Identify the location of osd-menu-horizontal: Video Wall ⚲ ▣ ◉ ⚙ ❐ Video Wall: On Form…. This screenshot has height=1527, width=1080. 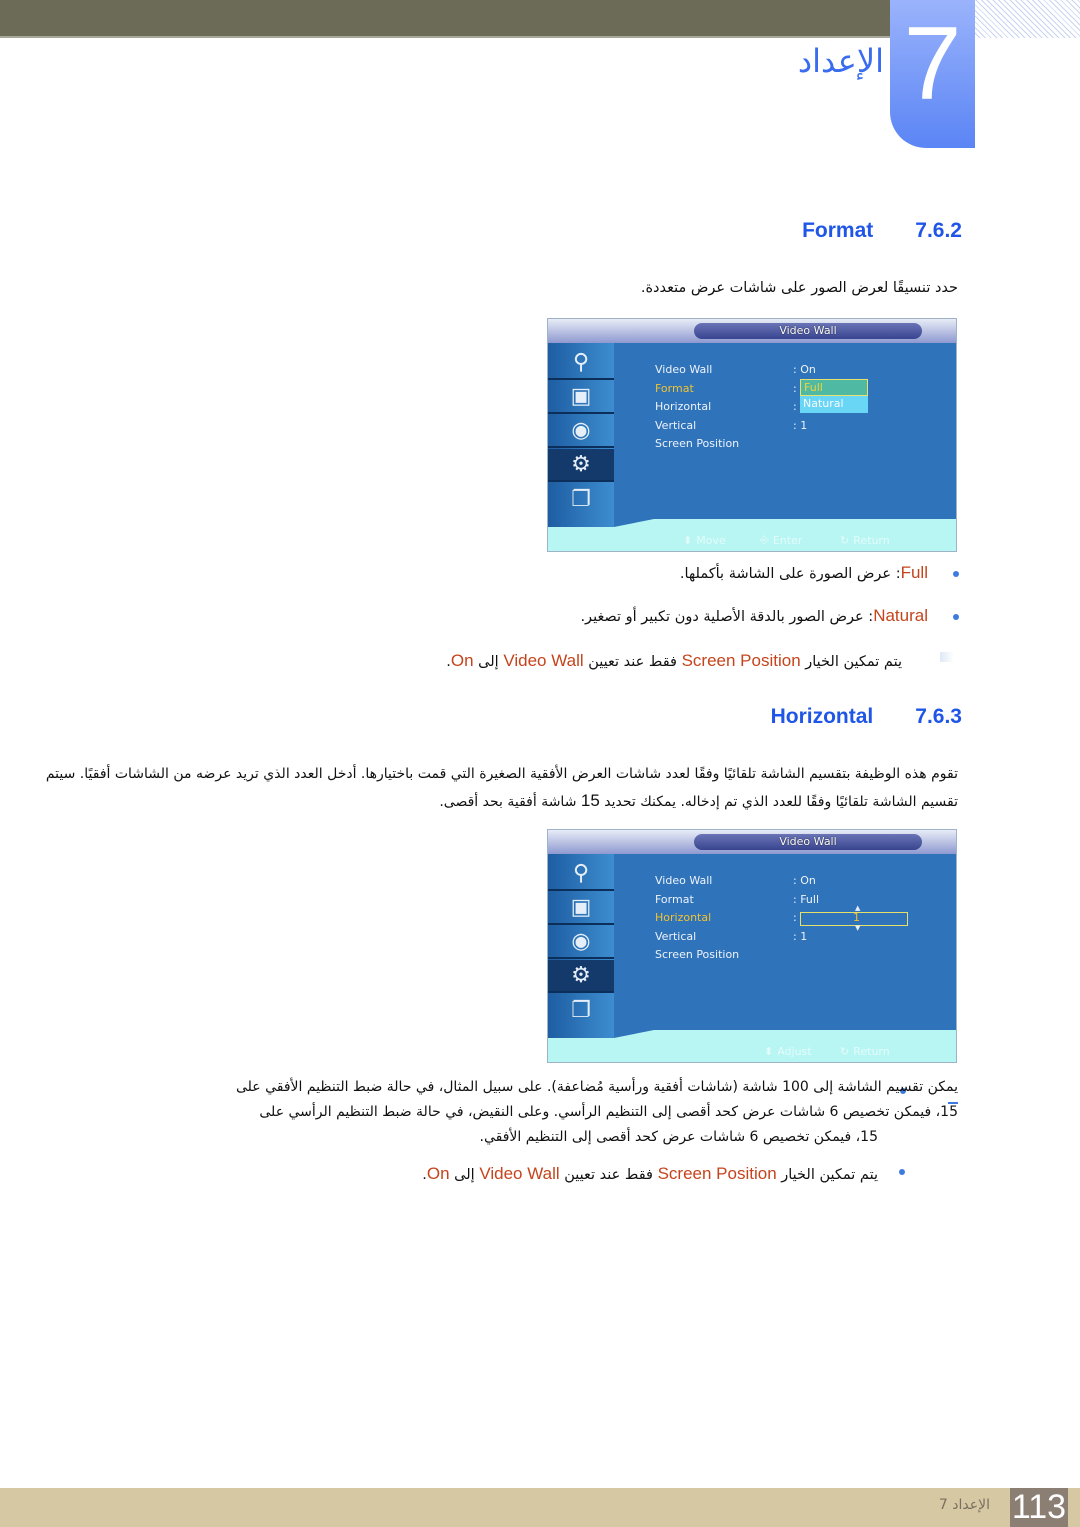
(752, 946).